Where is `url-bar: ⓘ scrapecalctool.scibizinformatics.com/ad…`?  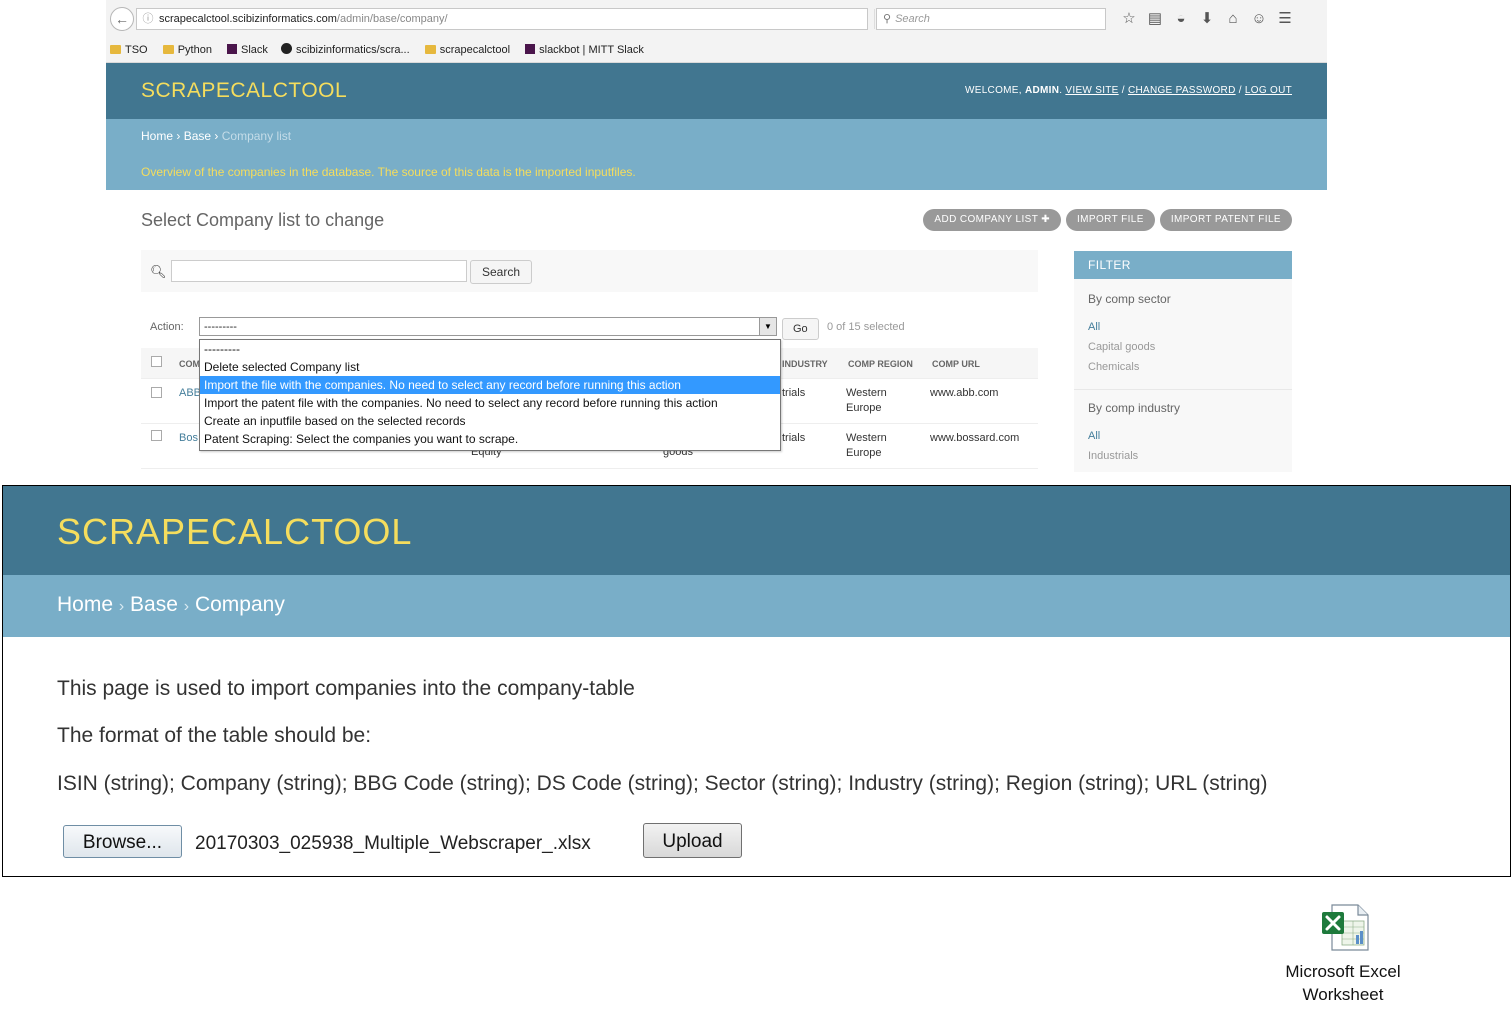
url-bar: ⓘ scrapecalctool.scibizinformatics.com/ad… is located at coordinates (513, 19).